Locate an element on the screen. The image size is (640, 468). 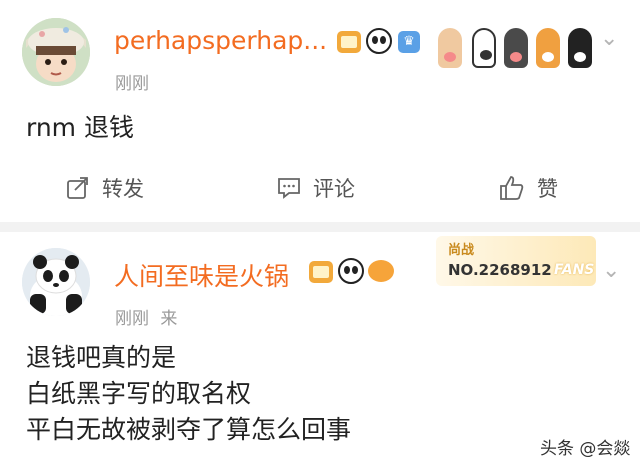
repost-button: 转发 is located at coordinates (105, 188).